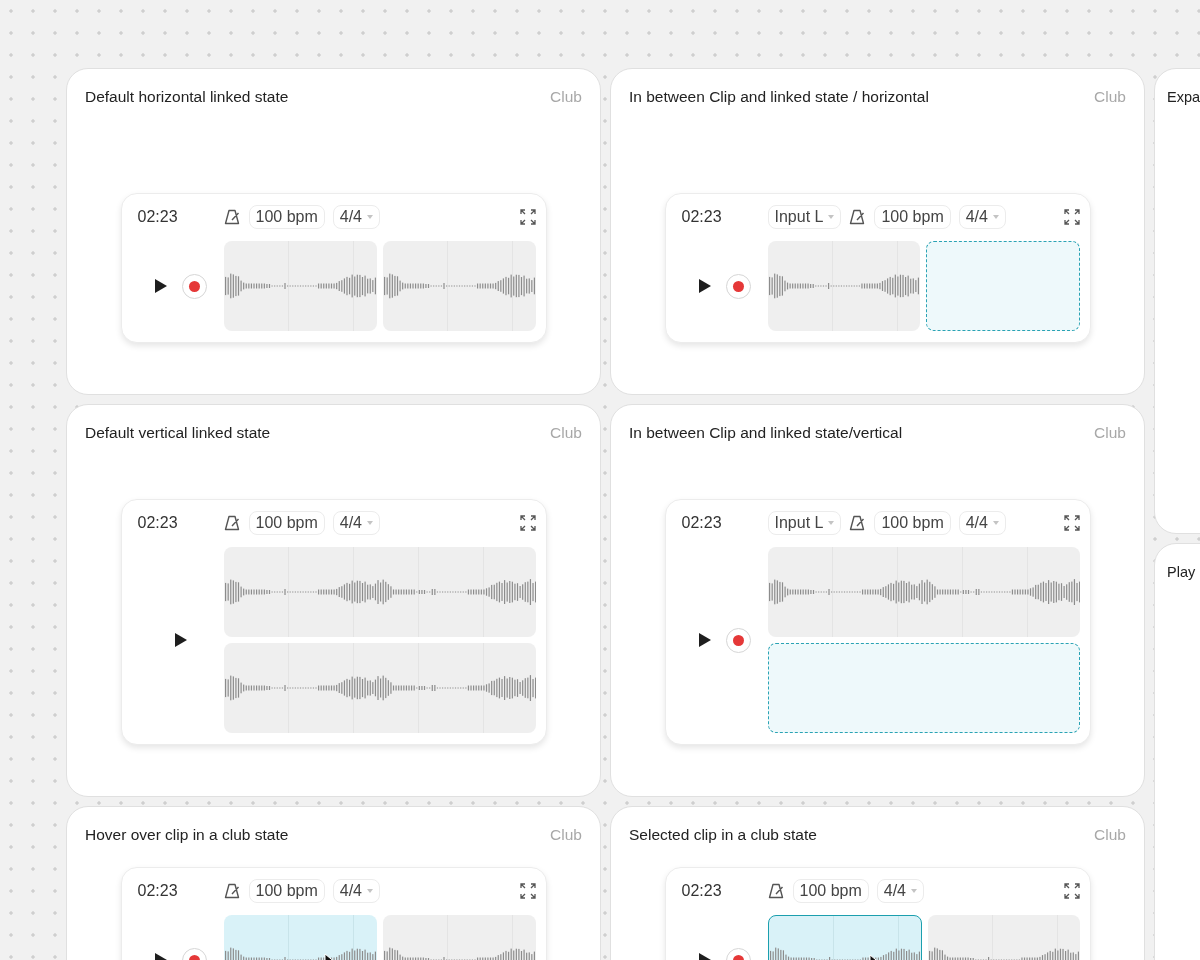 This screenshot has height=960, width=1200. What do you see at coordinates (1183, 97) in the screenshot?
I see `panel-title: Expa` at bounding box center [1183, 97].